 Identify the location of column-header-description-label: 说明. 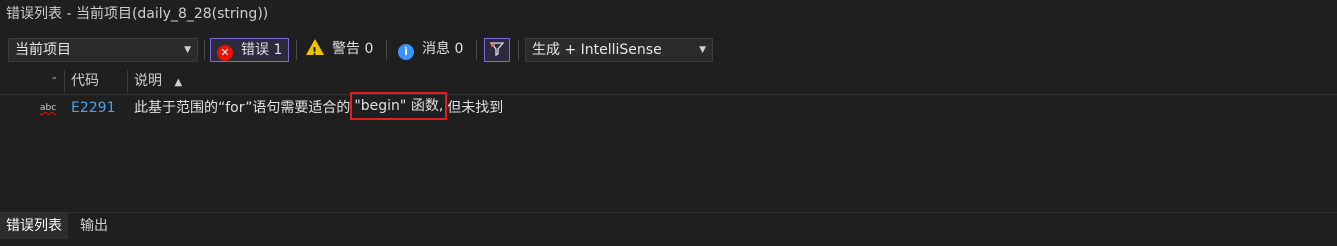
(148, 81).